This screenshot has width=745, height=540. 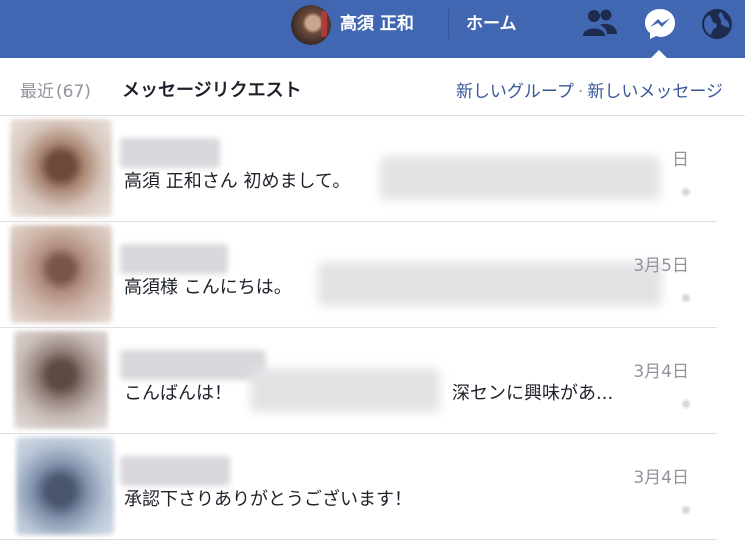 What do you see at coordinates (311, 25) in the screenshot?
I see `profile-avatar` at bounding box center [311, 25].